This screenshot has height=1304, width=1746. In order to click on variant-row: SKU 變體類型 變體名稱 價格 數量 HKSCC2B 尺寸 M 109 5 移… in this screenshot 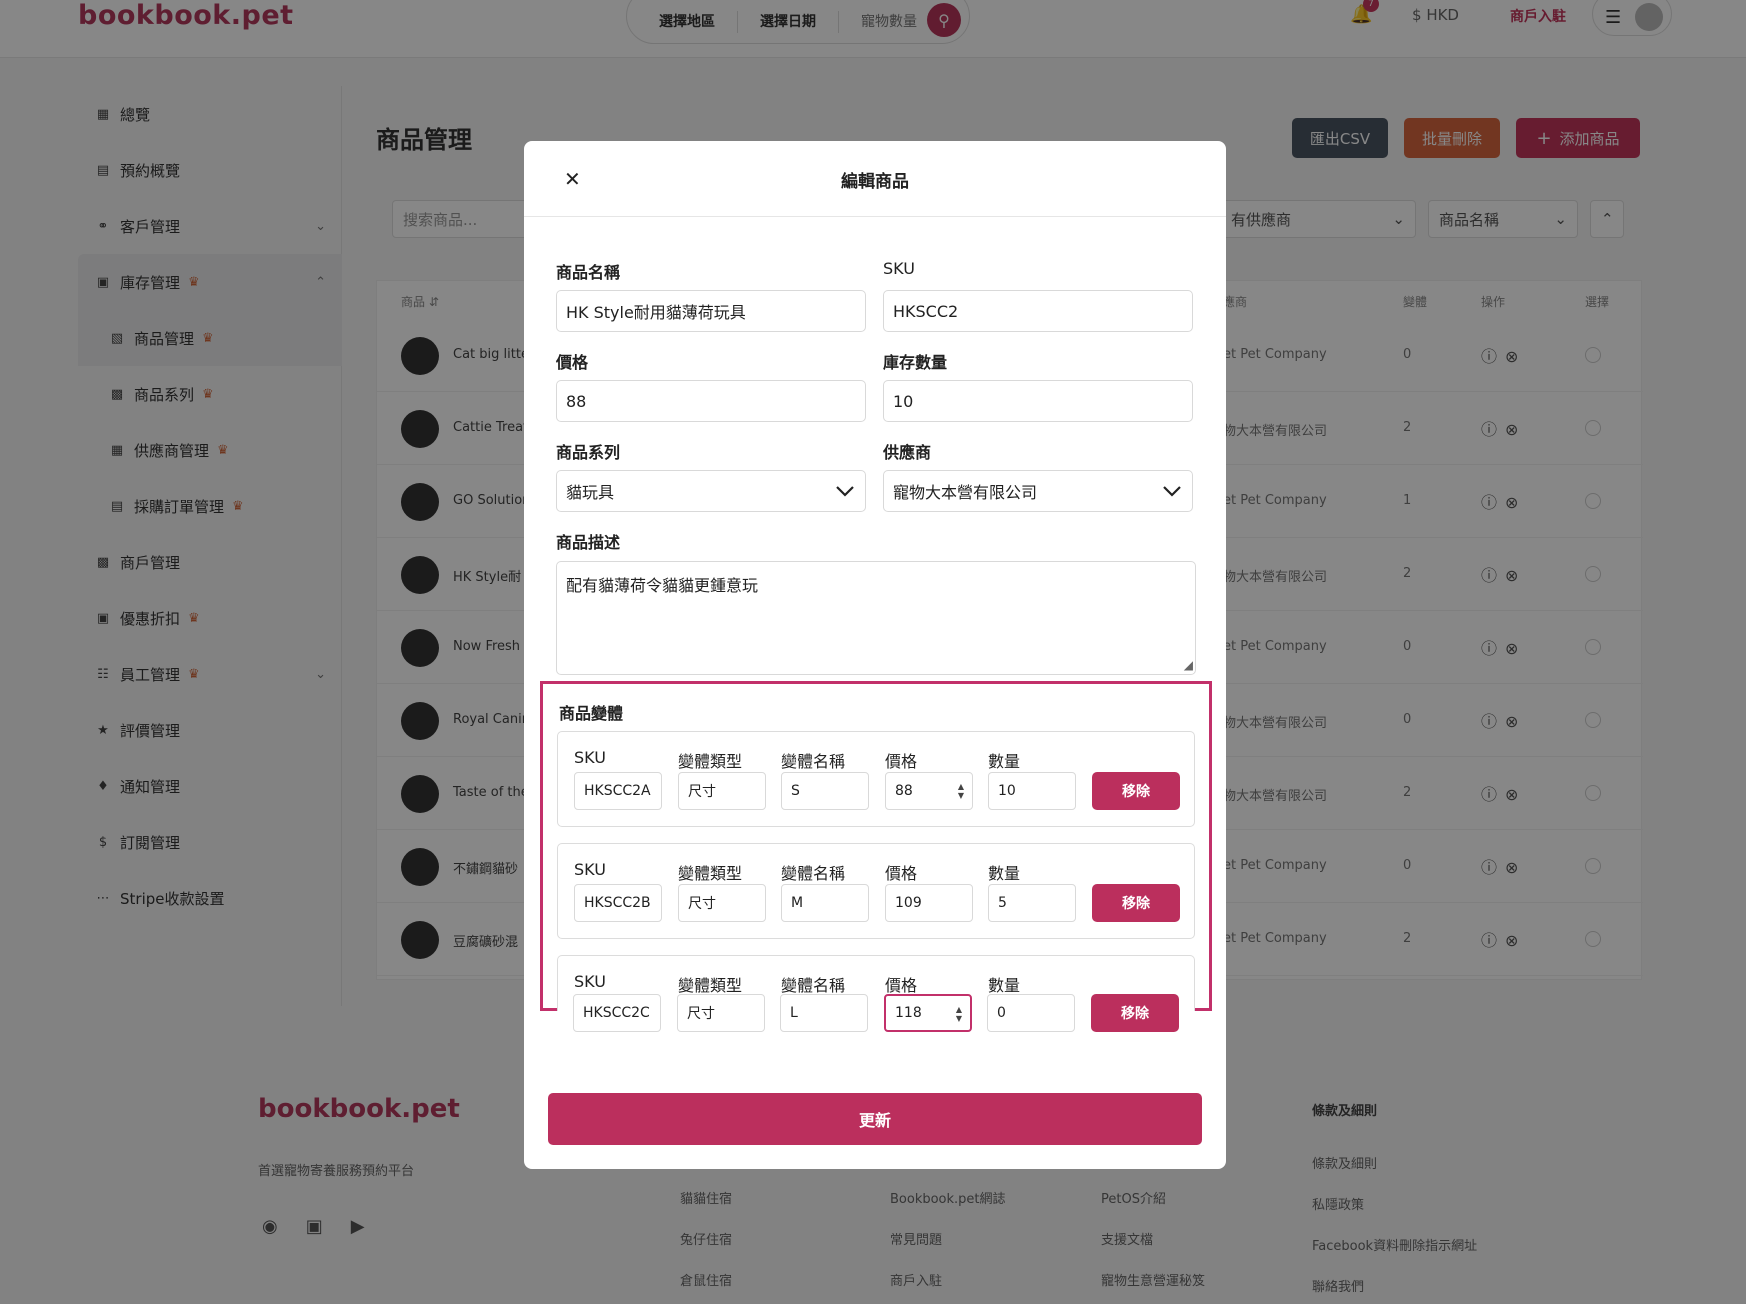, I will do `click(876, 891)`.